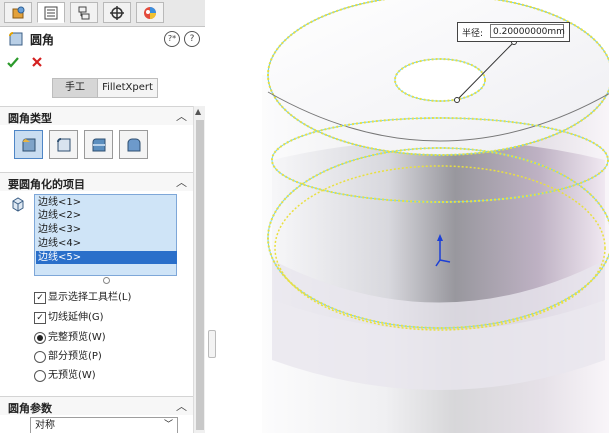 The image size is (609, 433). Describe the element at coordinates (192, 39) in the screenshot. I see `help-icon: ?` at that location.